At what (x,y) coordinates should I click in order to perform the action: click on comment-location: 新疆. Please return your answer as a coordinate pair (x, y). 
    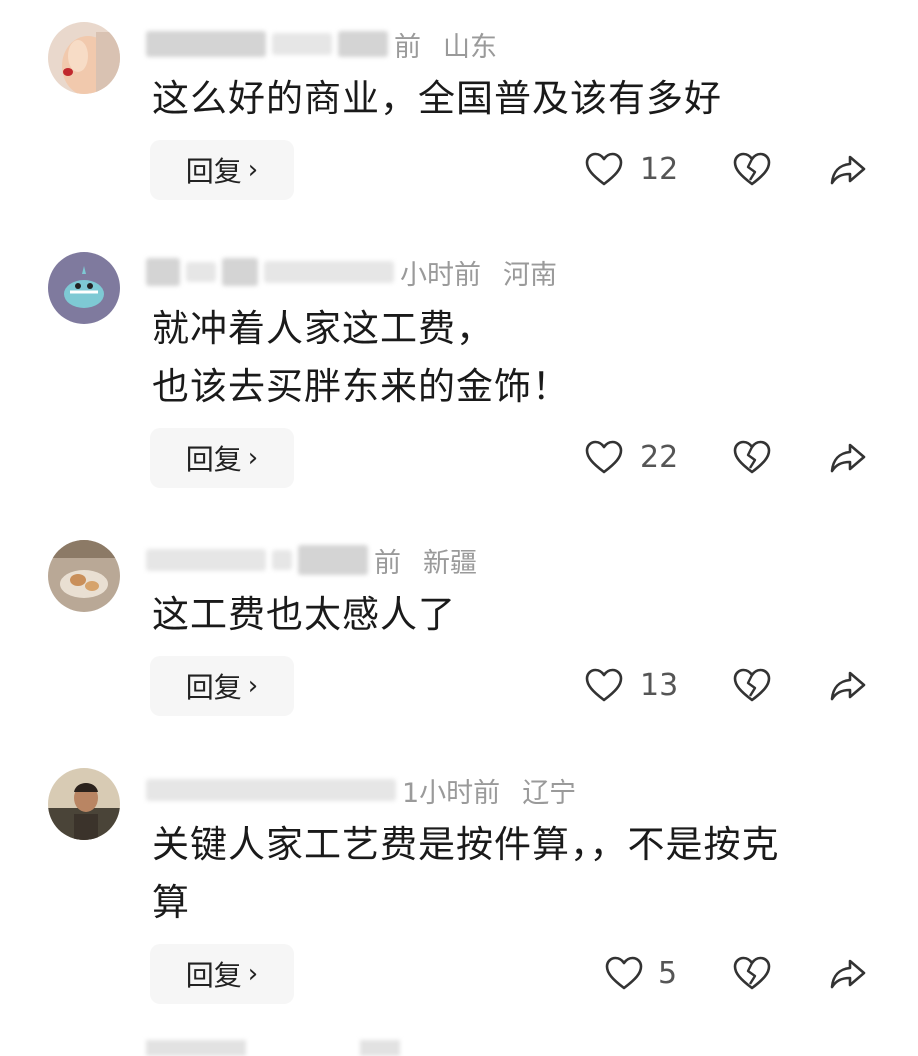
    Looking at the image, I should click on (450, 563).